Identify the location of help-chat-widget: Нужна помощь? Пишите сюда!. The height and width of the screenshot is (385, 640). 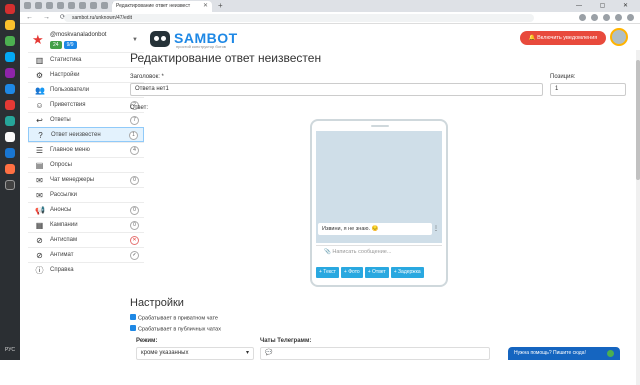
(564, 353).